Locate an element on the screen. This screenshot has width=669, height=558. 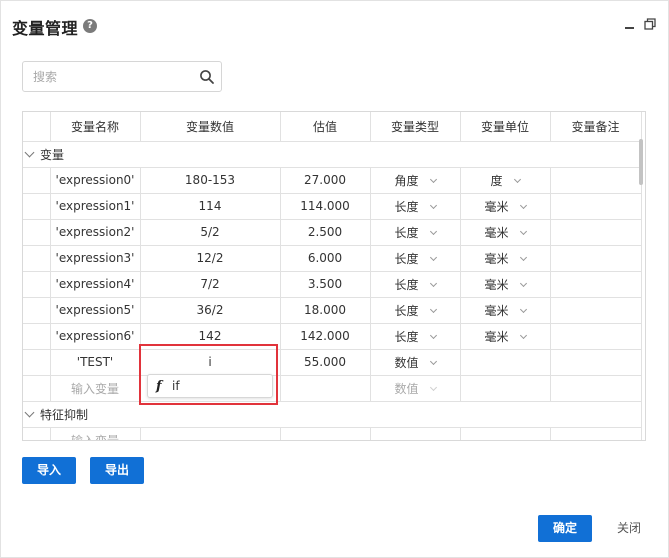
col-header-value: 变量数值 is located at coordinates (210, 127).